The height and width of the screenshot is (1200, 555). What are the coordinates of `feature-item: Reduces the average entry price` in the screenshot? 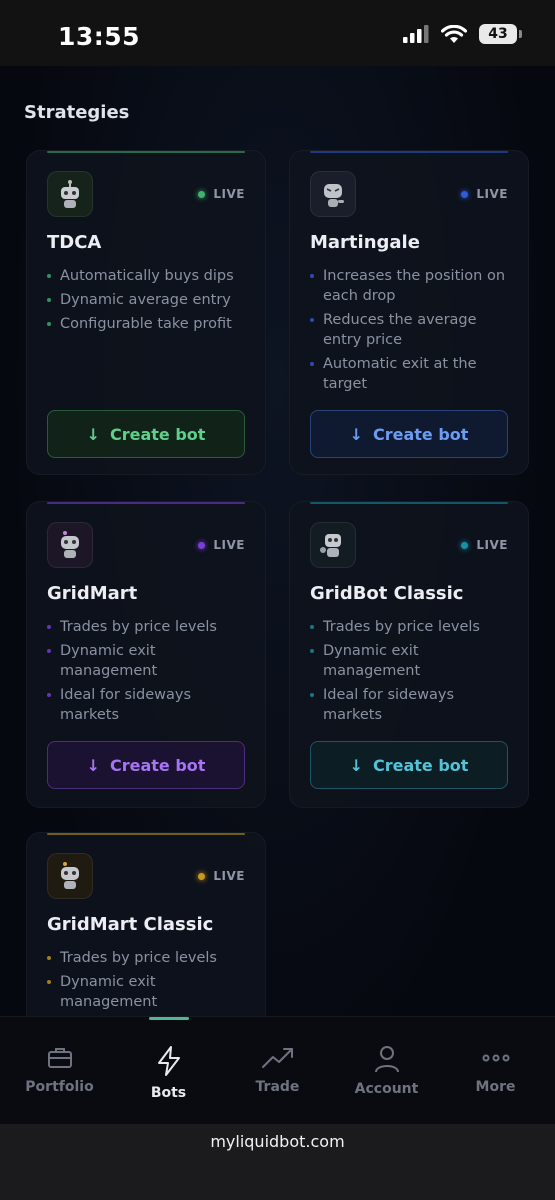 It's located at (412, 330).